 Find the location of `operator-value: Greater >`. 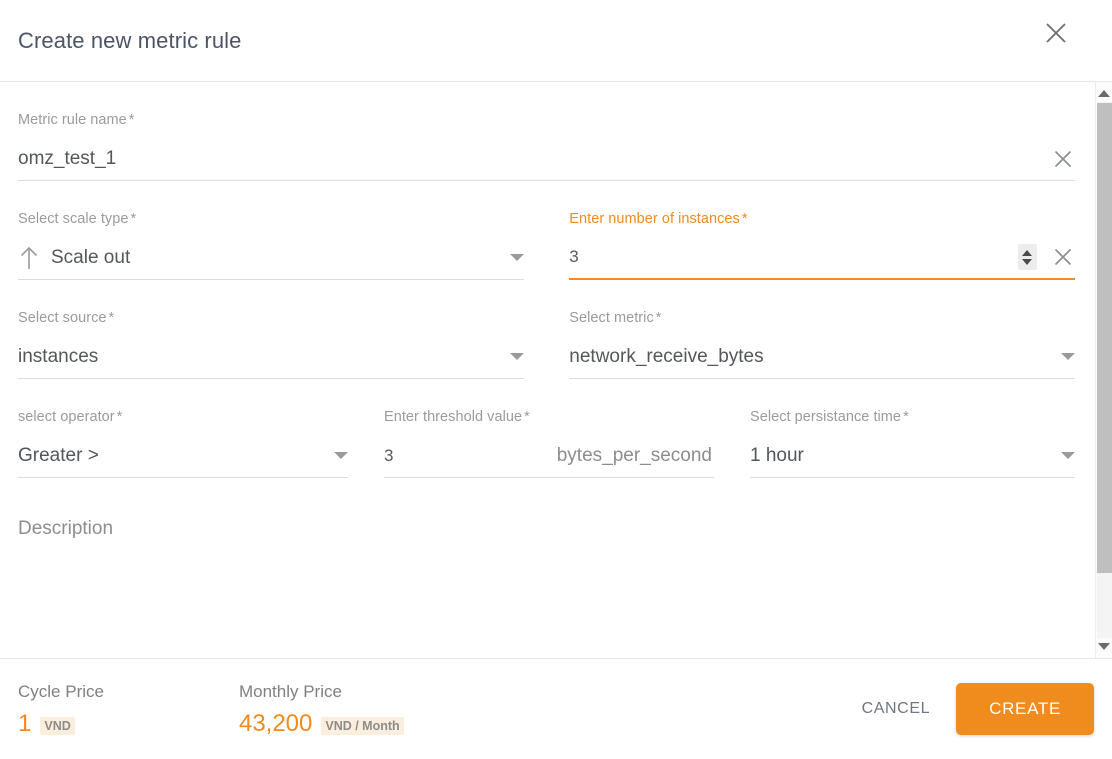

operator-value: Greater > is located at coordinates (171, 456).